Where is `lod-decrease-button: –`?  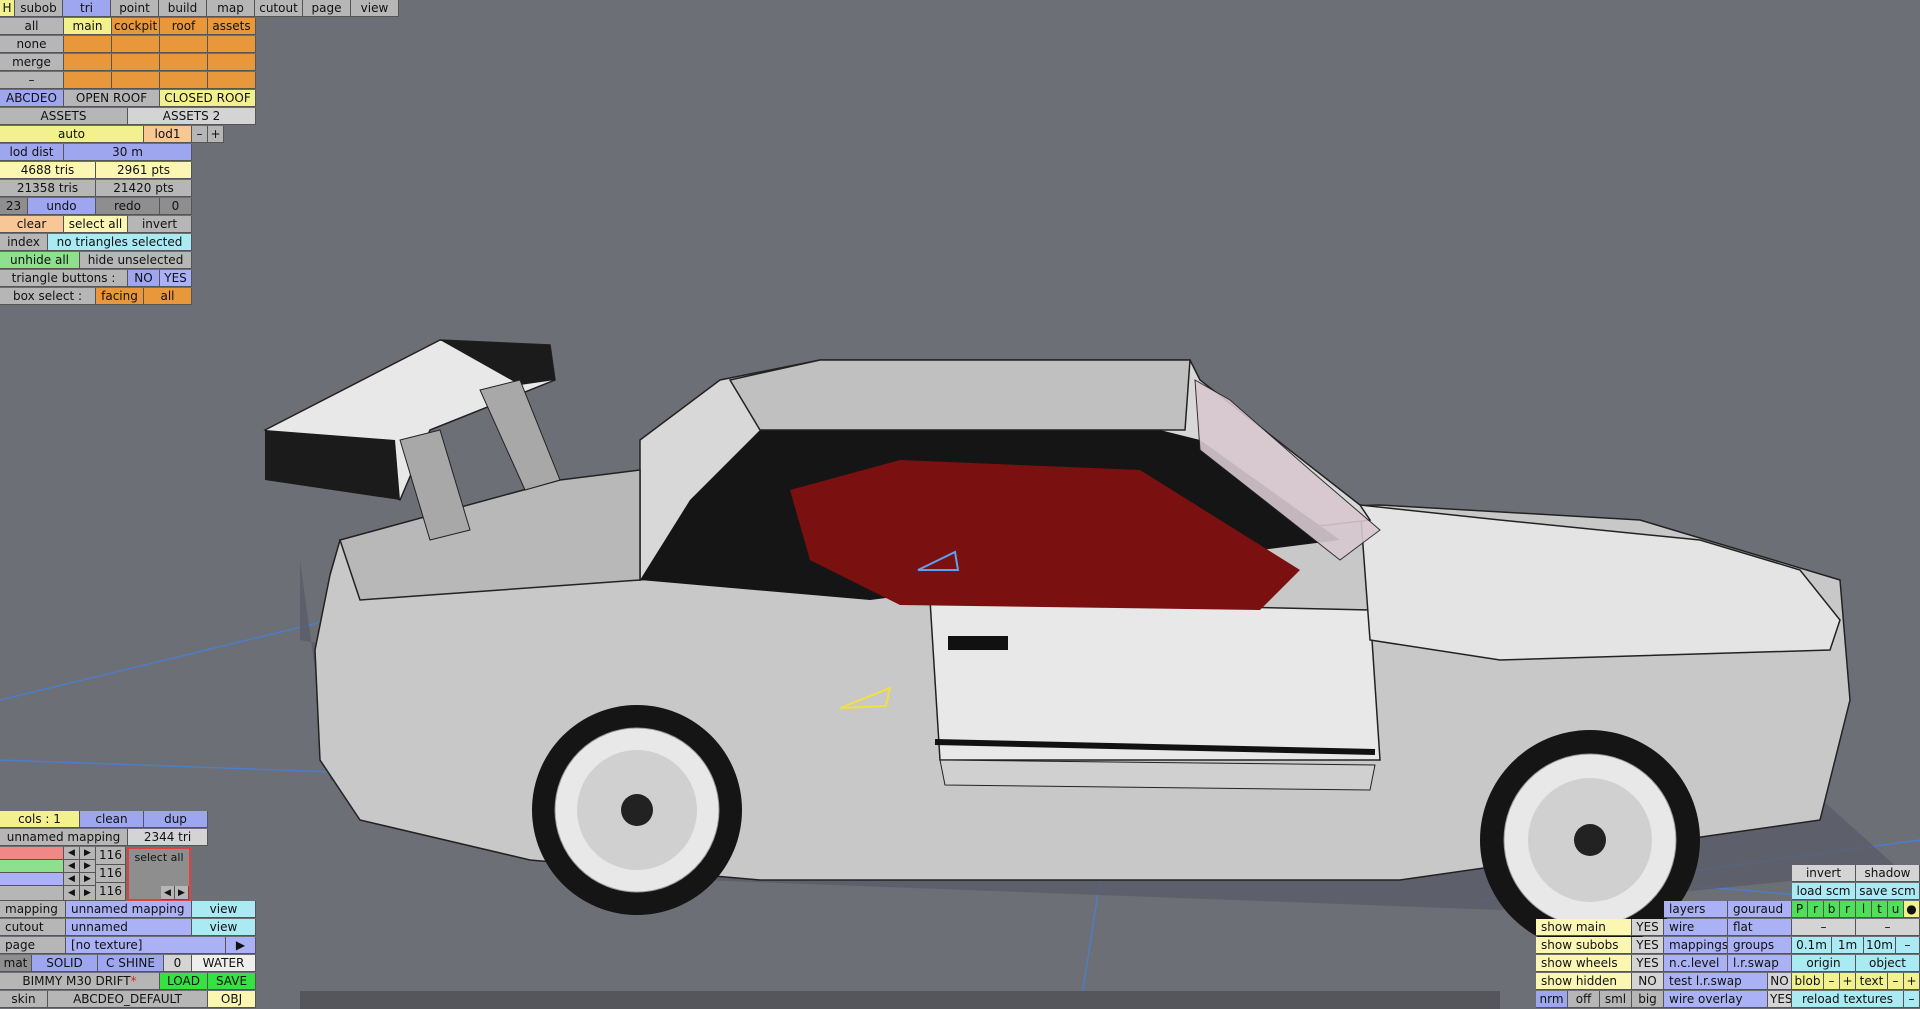
lod-decrease-button: – is located at coordinates (200, 134).